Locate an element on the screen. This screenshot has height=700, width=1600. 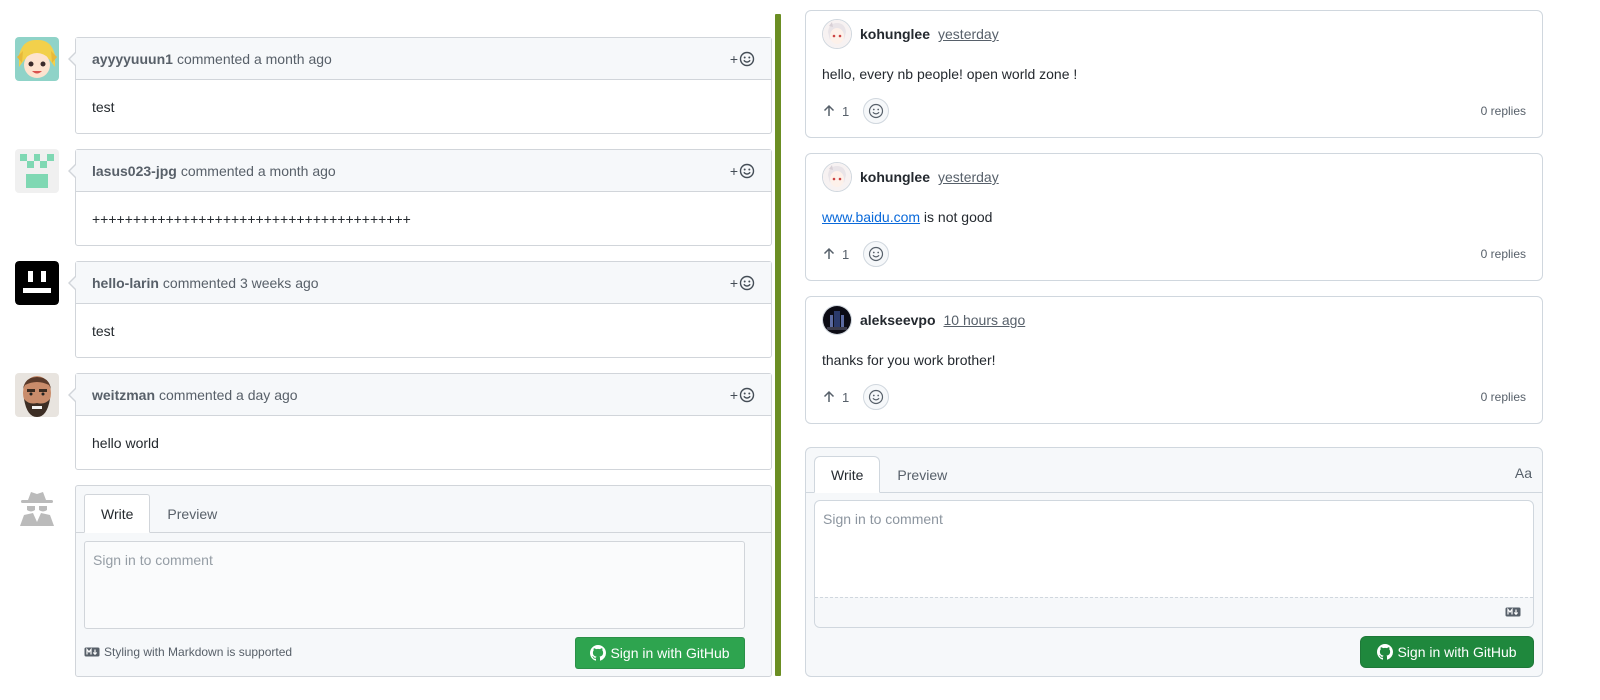
comment-body: www.baidu.com is not good is located at coordinates (907, 217).